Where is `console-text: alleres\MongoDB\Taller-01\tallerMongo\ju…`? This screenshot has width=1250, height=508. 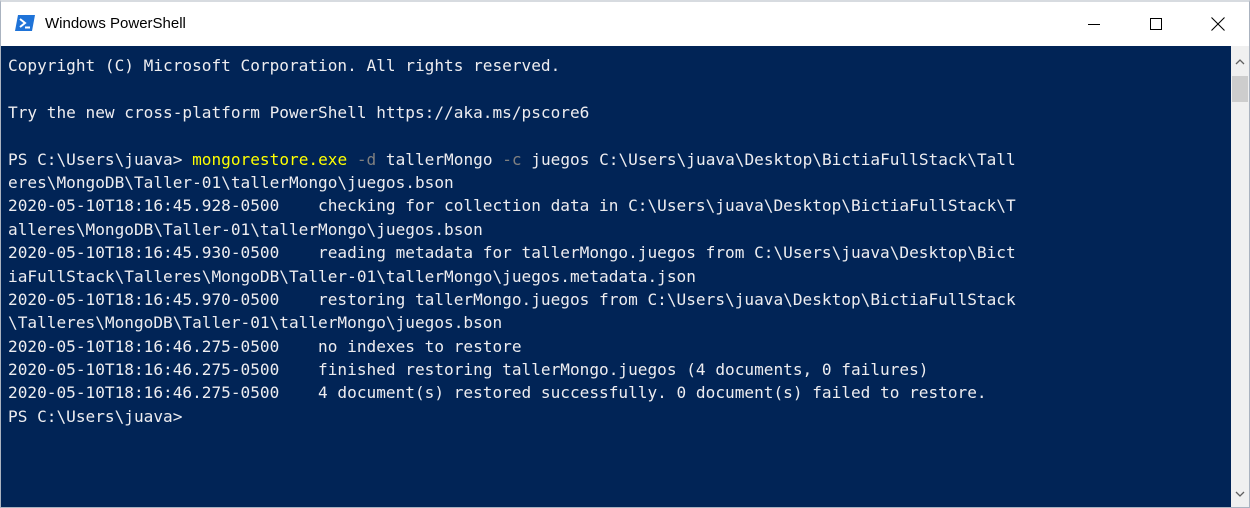
console-text: alleres\MongoDB\Taller-01\tallerMongo\ju… is located at coordinates (245, 229).